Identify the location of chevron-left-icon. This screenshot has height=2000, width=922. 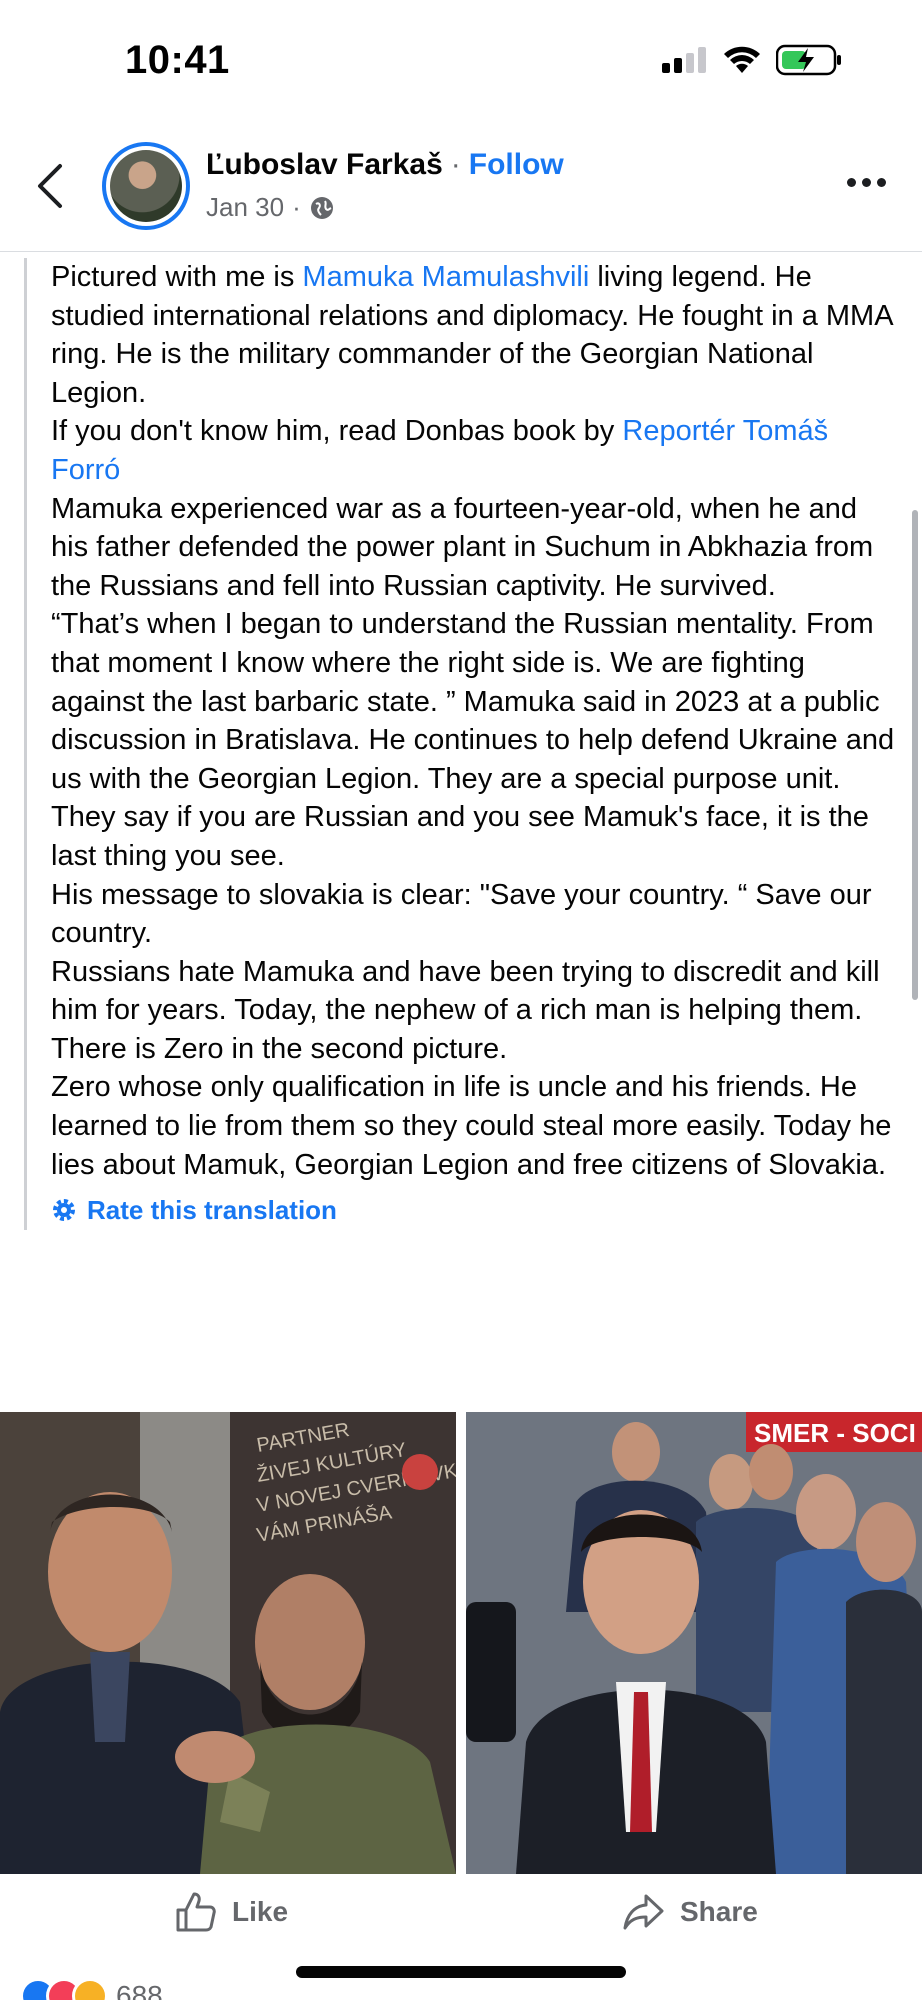
(50, 186).